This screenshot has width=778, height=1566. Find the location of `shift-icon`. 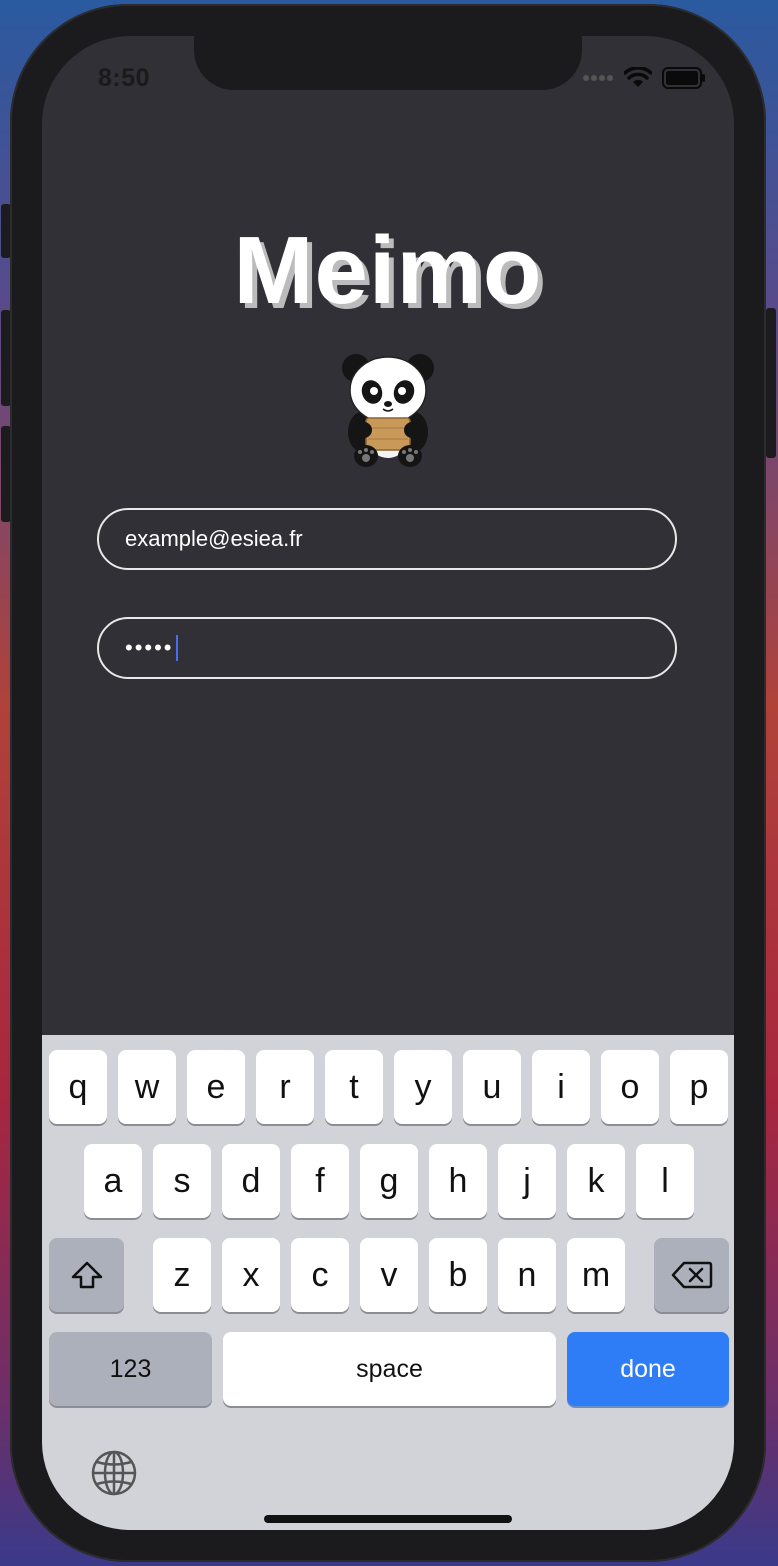

shift-icon is located at coordinates (86, 1275).